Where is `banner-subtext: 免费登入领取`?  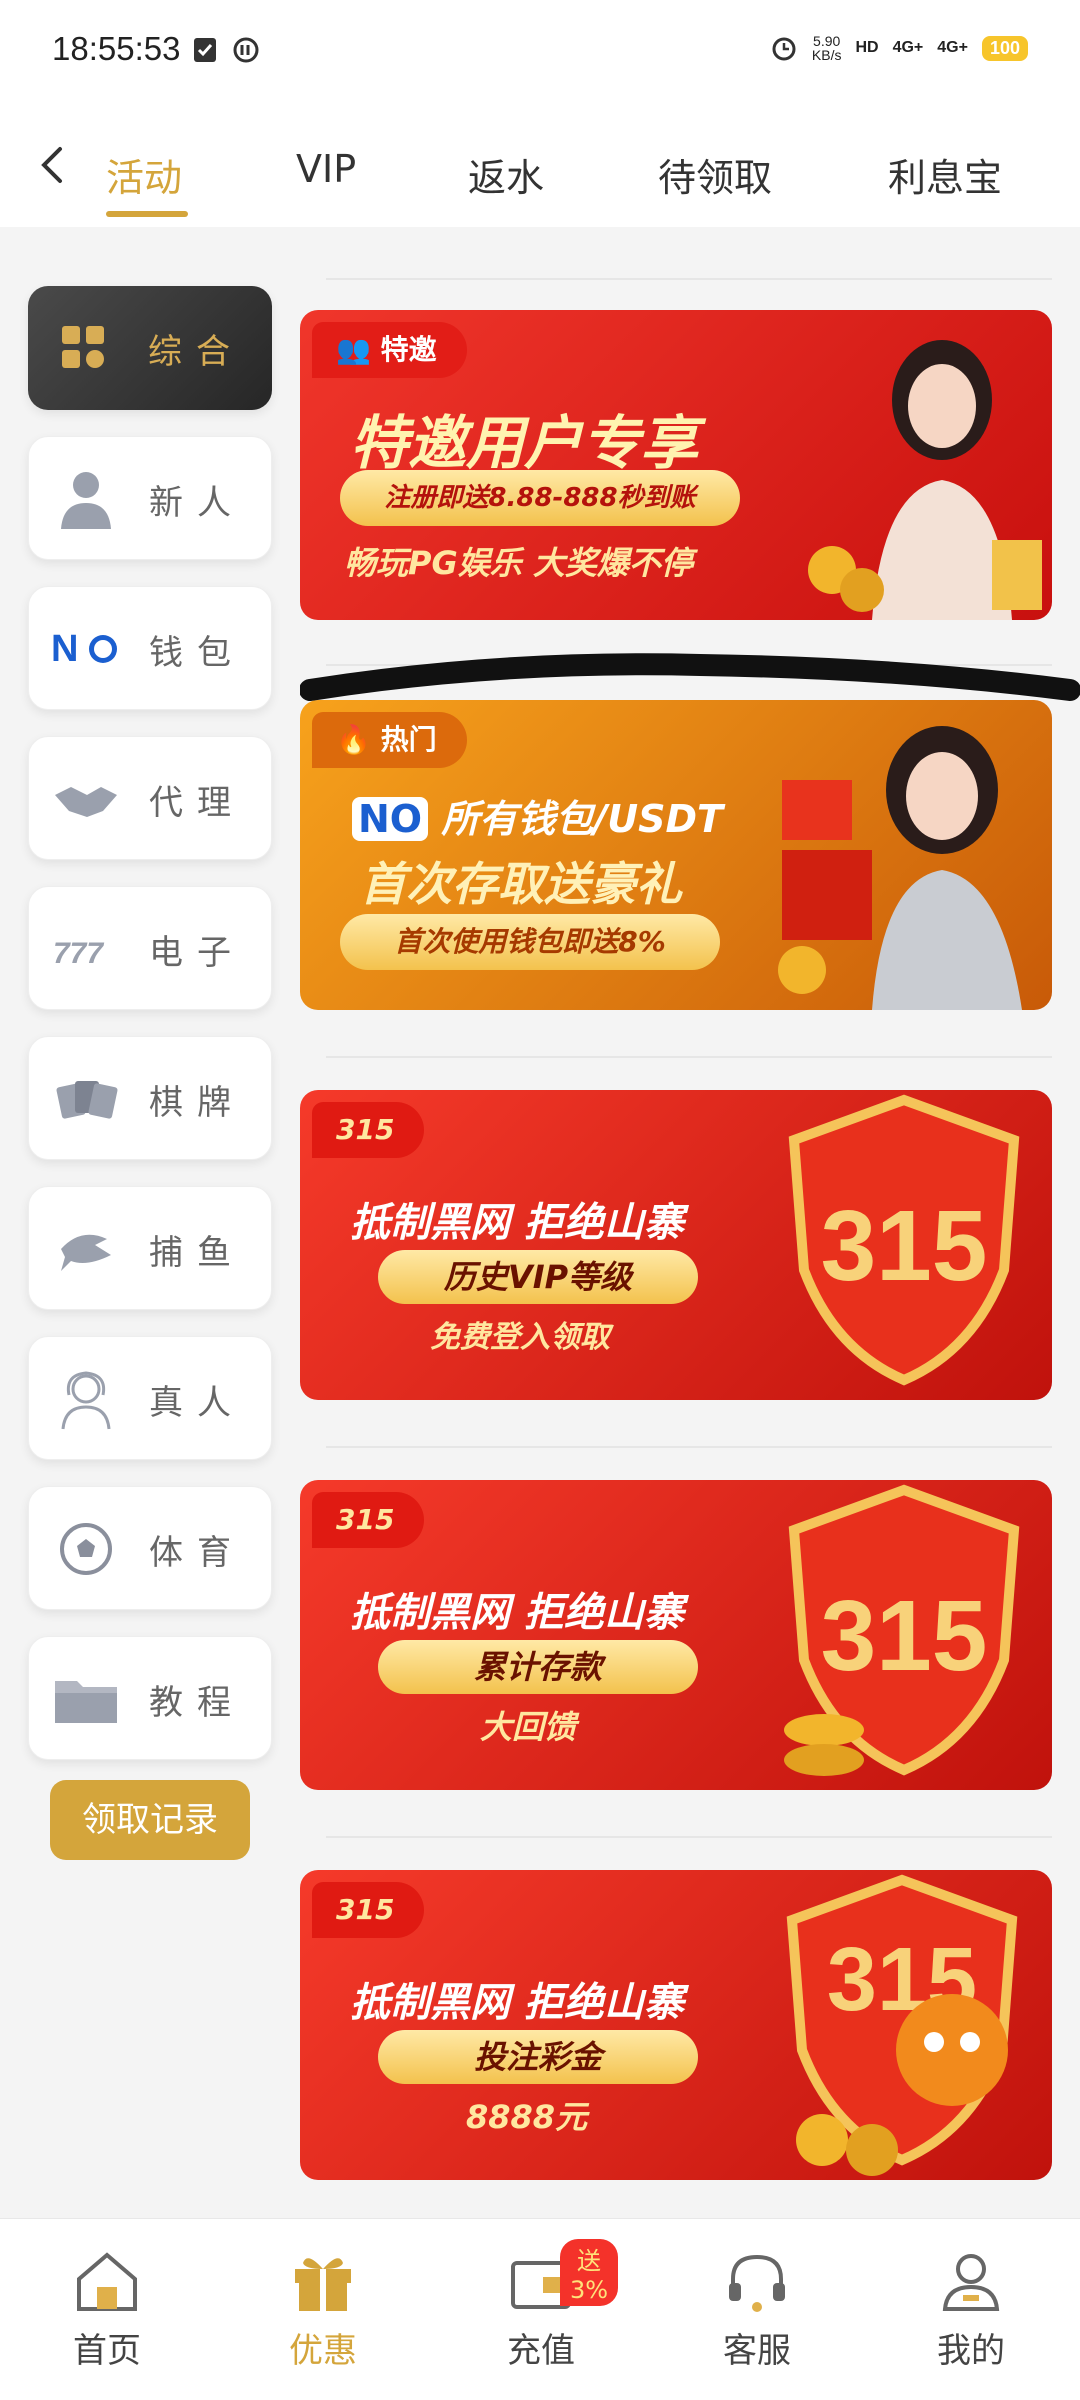 banner-subtext: 免费登入领取 is located at coordinates (520, 1337).